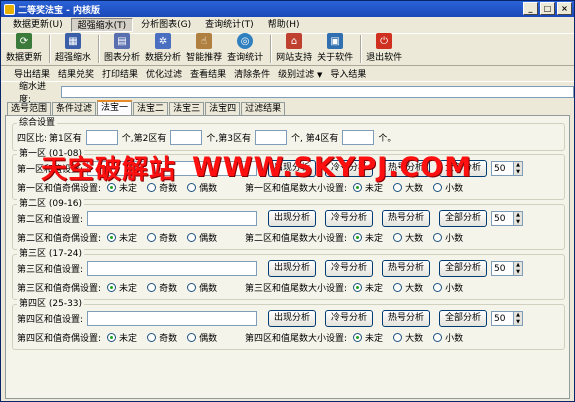  Describe the element at coordinates (335, 49) in the screenshot. I see `toolbar-about-button: ▣ 关于软件` at that location.